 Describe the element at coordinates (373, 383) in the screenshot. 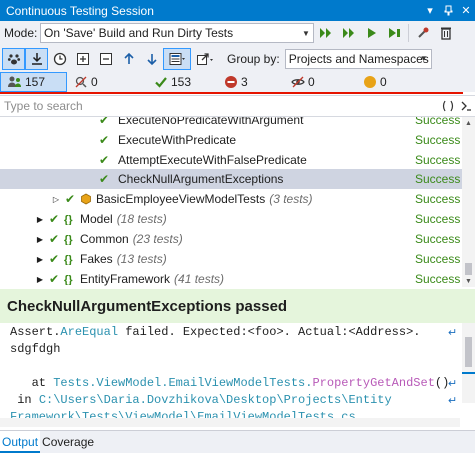

I see `output-method: PropertyGetAndSet` at that location.